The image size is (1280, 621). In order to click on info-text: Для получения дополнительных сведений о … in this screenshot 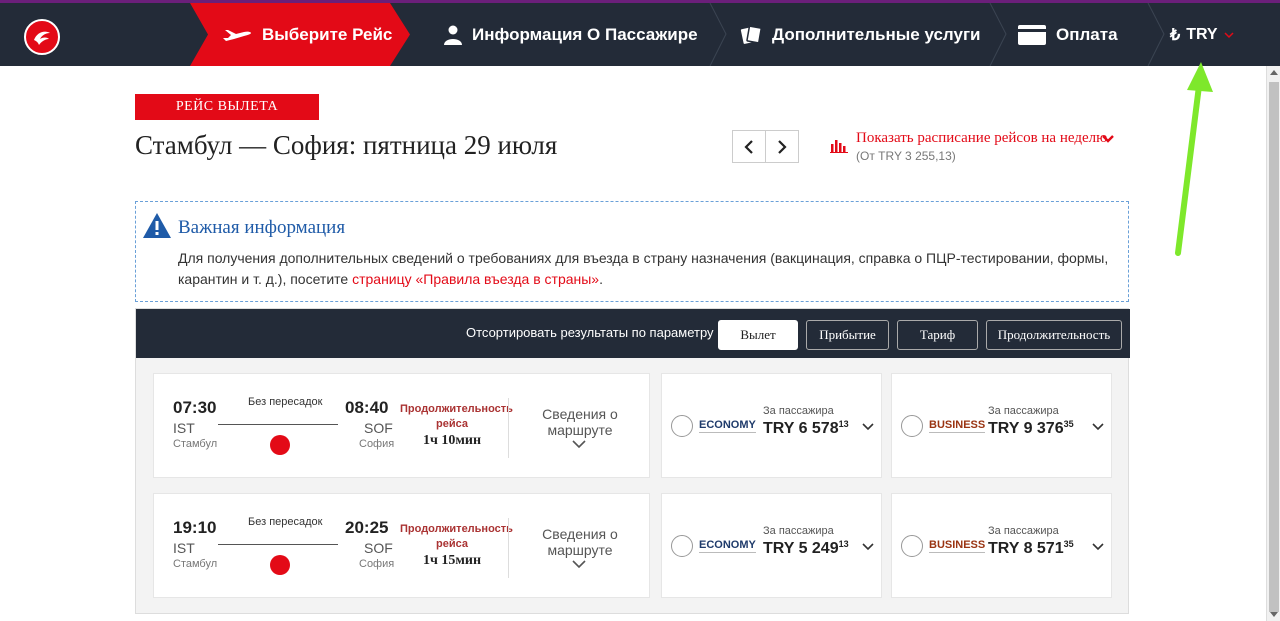, I will do `click(643, 268)`.